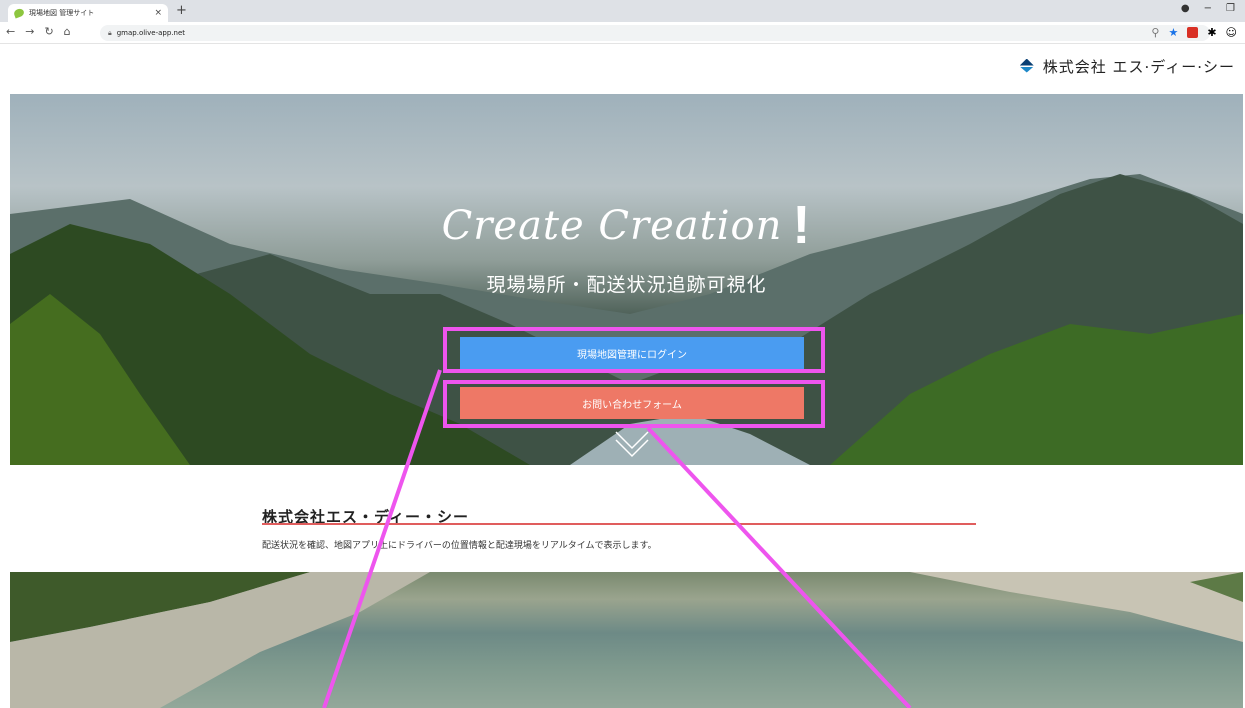  What do you see at coordinates (29, 31) in the screenshot?
I see `forward-arrow-icon: →` at bounding box center [29, 31].